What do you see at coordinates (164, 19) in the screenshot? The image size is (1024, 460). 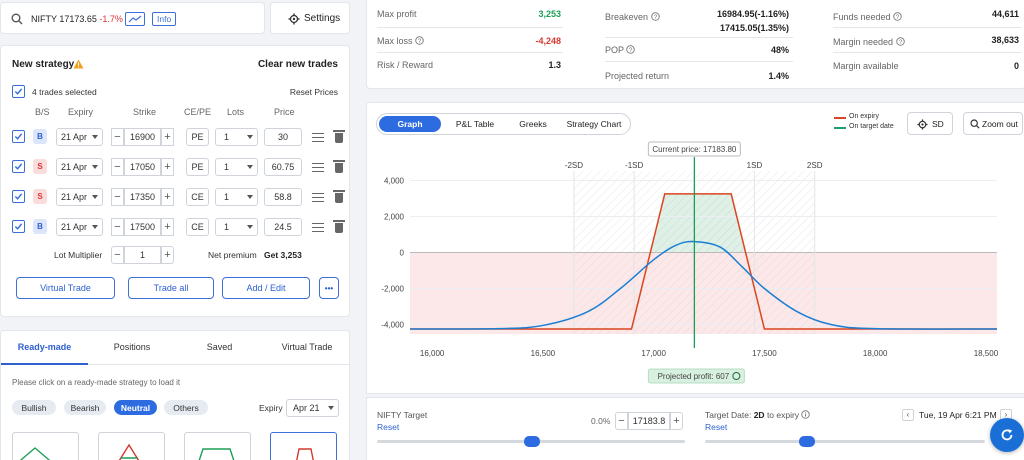 I see `info-button: Info` at bounding box center [164, 19].